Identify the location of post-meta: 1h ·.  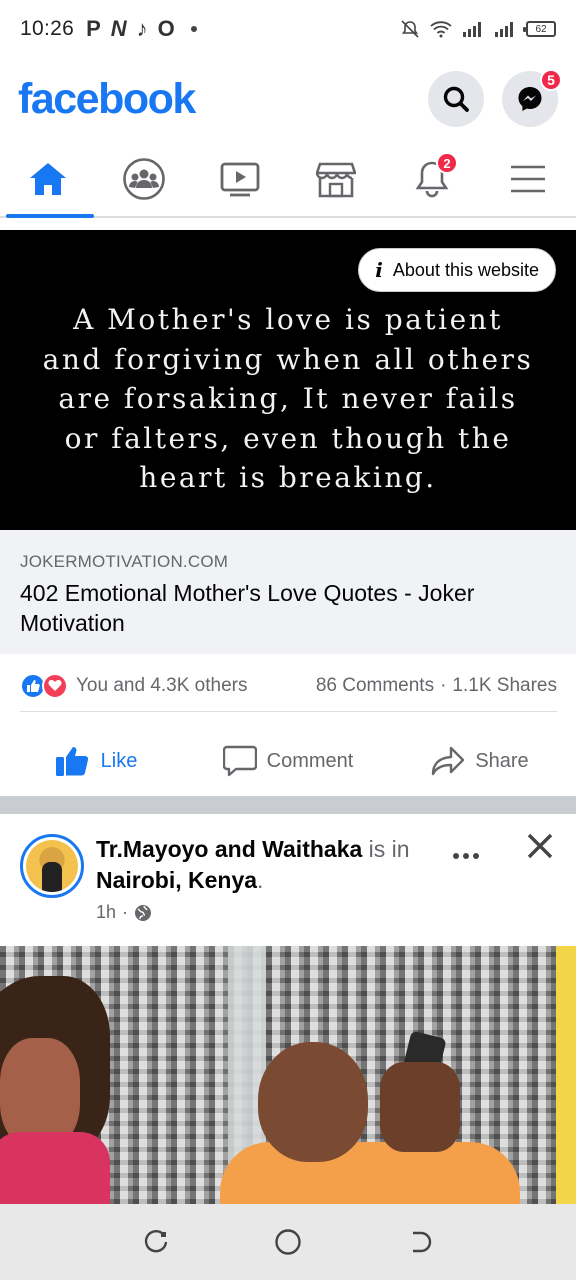
(124, 912).